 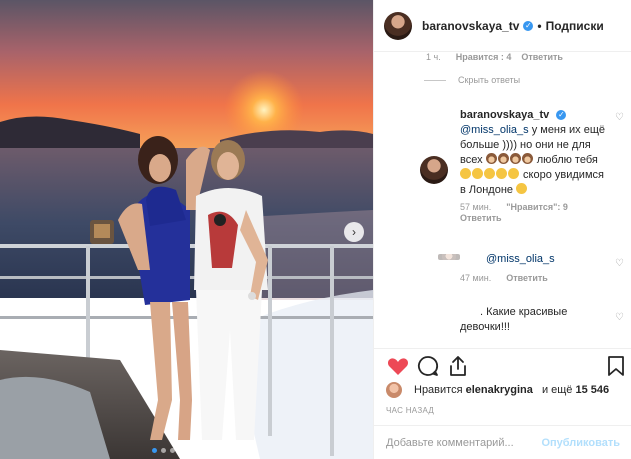 What do you see at coordinates (557, 390) in the screenshot?
I see `likes-middle: и ещё` at bounding box center [557, 390].